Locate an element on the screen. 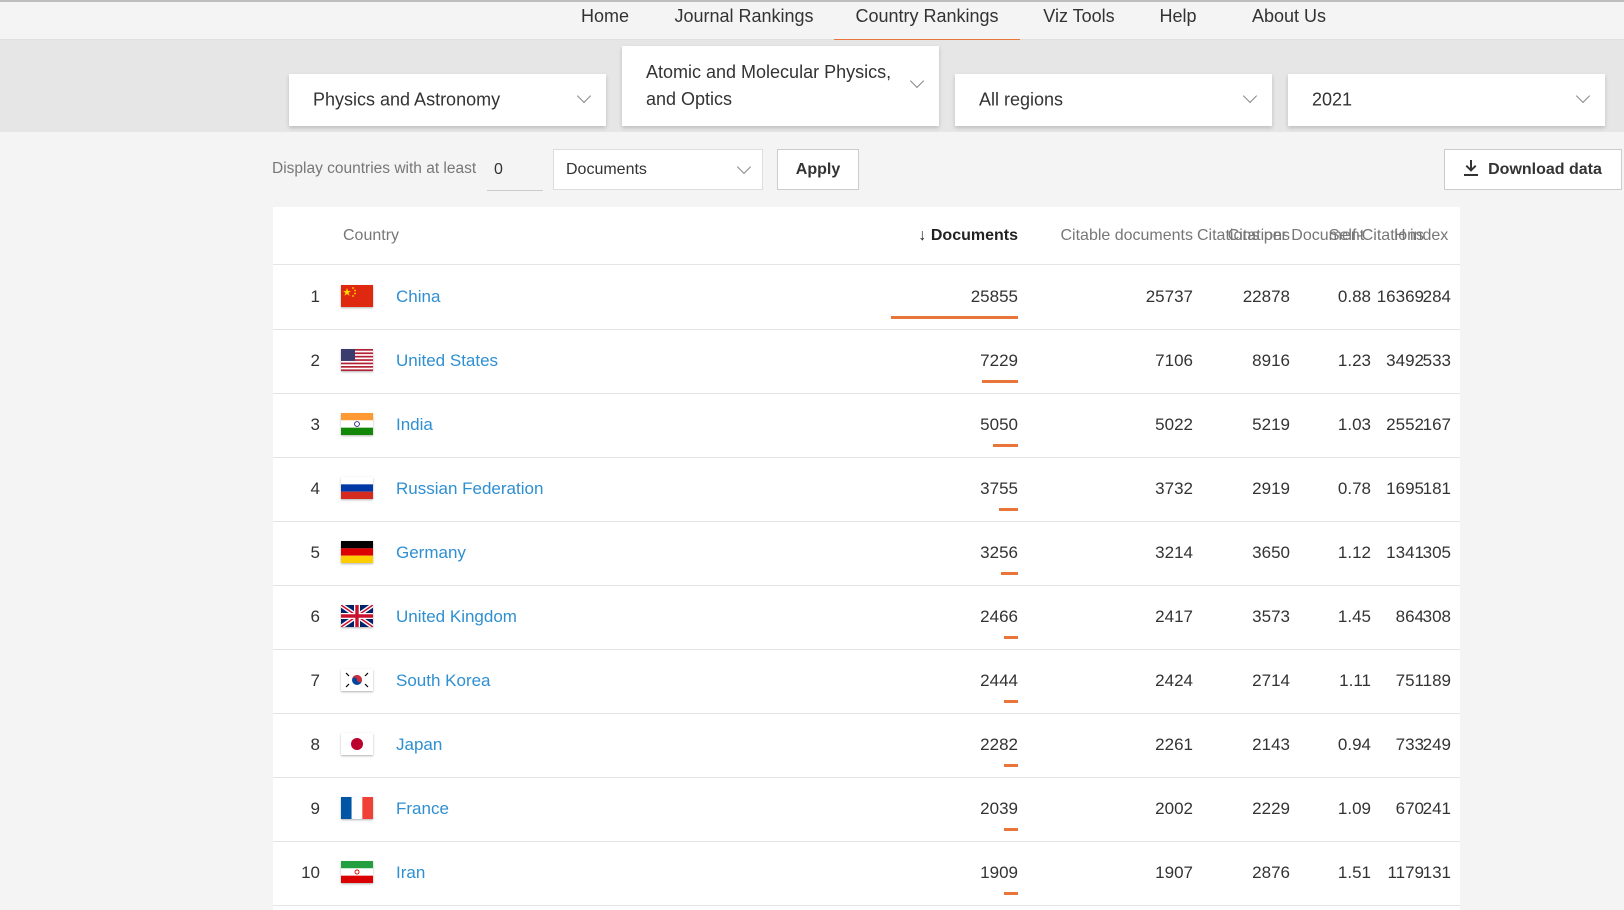  table-row: 8 Japan 2282 2261 2143 733 0.94 249 is located at coordinates (866, 746).